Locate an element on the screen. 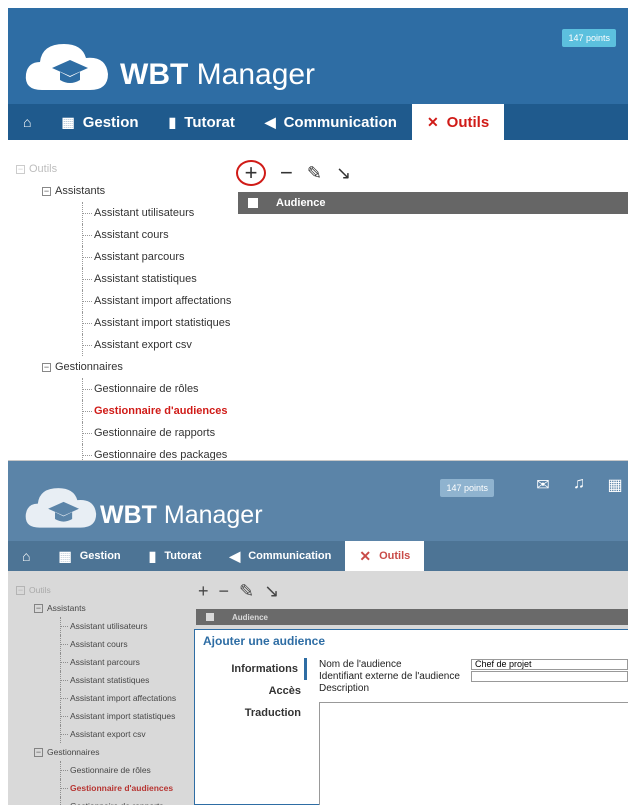 The height and width of the screenshot is (805, 628). mail-icon: ✉ is located at coordinates (543, 485).